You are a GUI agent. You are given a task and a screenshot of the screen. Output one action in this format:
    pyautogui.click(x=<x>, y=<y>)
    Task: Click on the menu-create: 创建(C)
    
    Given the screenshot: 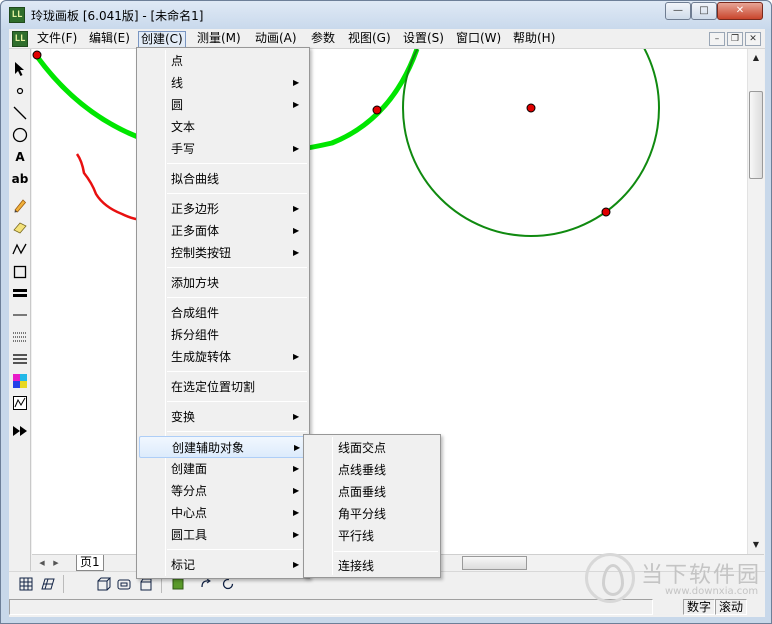 What is the action you would take?
    pyautogui.click(x=162, y=39)
    